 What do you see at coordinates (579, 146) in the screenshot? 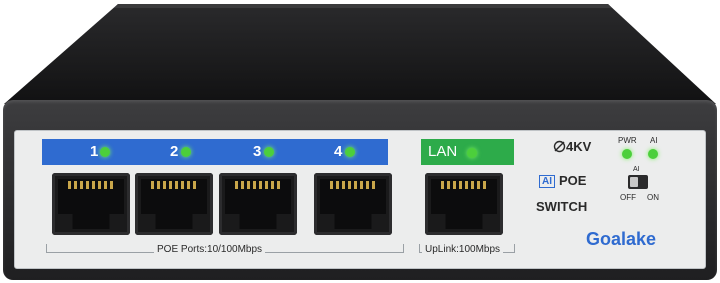
I see `surge-rating-label: 4KV` at bounding box center [579, 146].